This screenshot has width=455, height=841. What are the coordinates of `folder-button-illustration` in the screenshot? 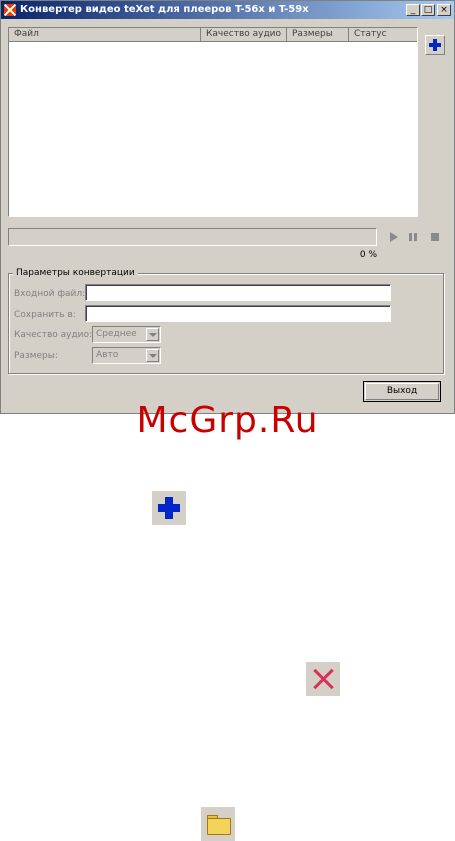 It's located at (218, 824).